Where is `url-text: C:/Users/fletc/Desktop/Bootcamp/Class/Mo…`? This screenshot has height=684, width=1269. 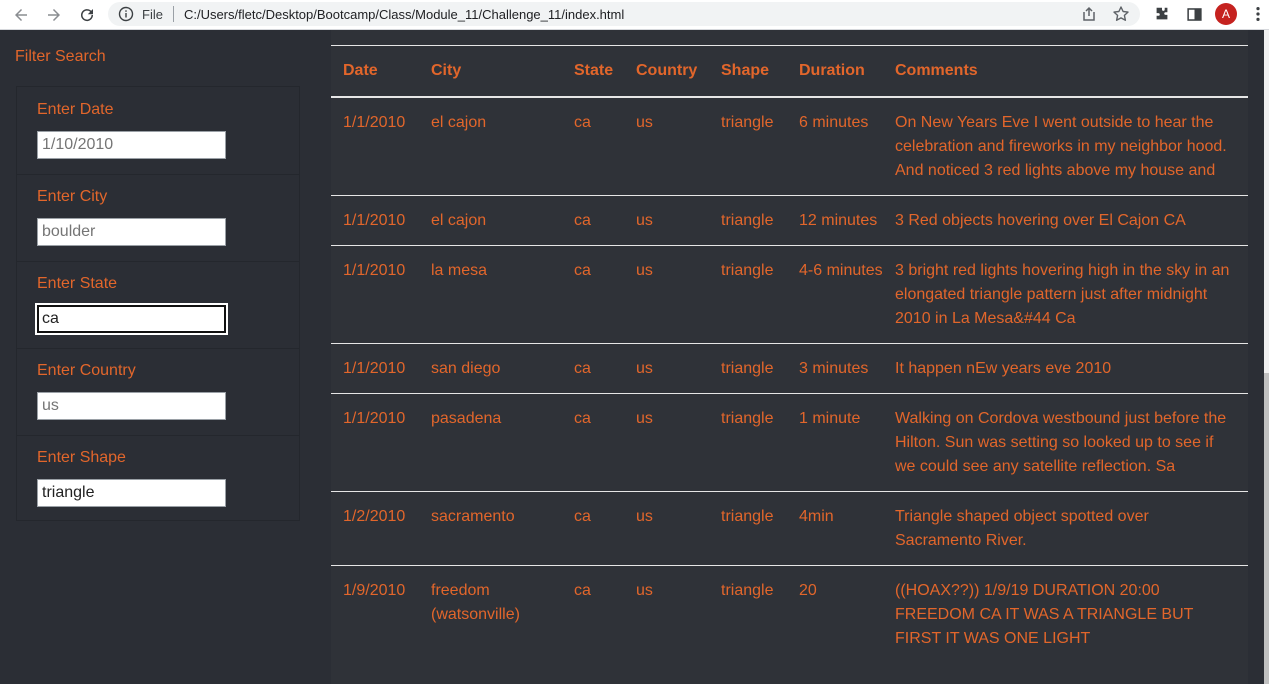
url-text: C:/Users/fletc/Desktop/Bootcamp/Class/Mo… is located at coordinates (404, 14).